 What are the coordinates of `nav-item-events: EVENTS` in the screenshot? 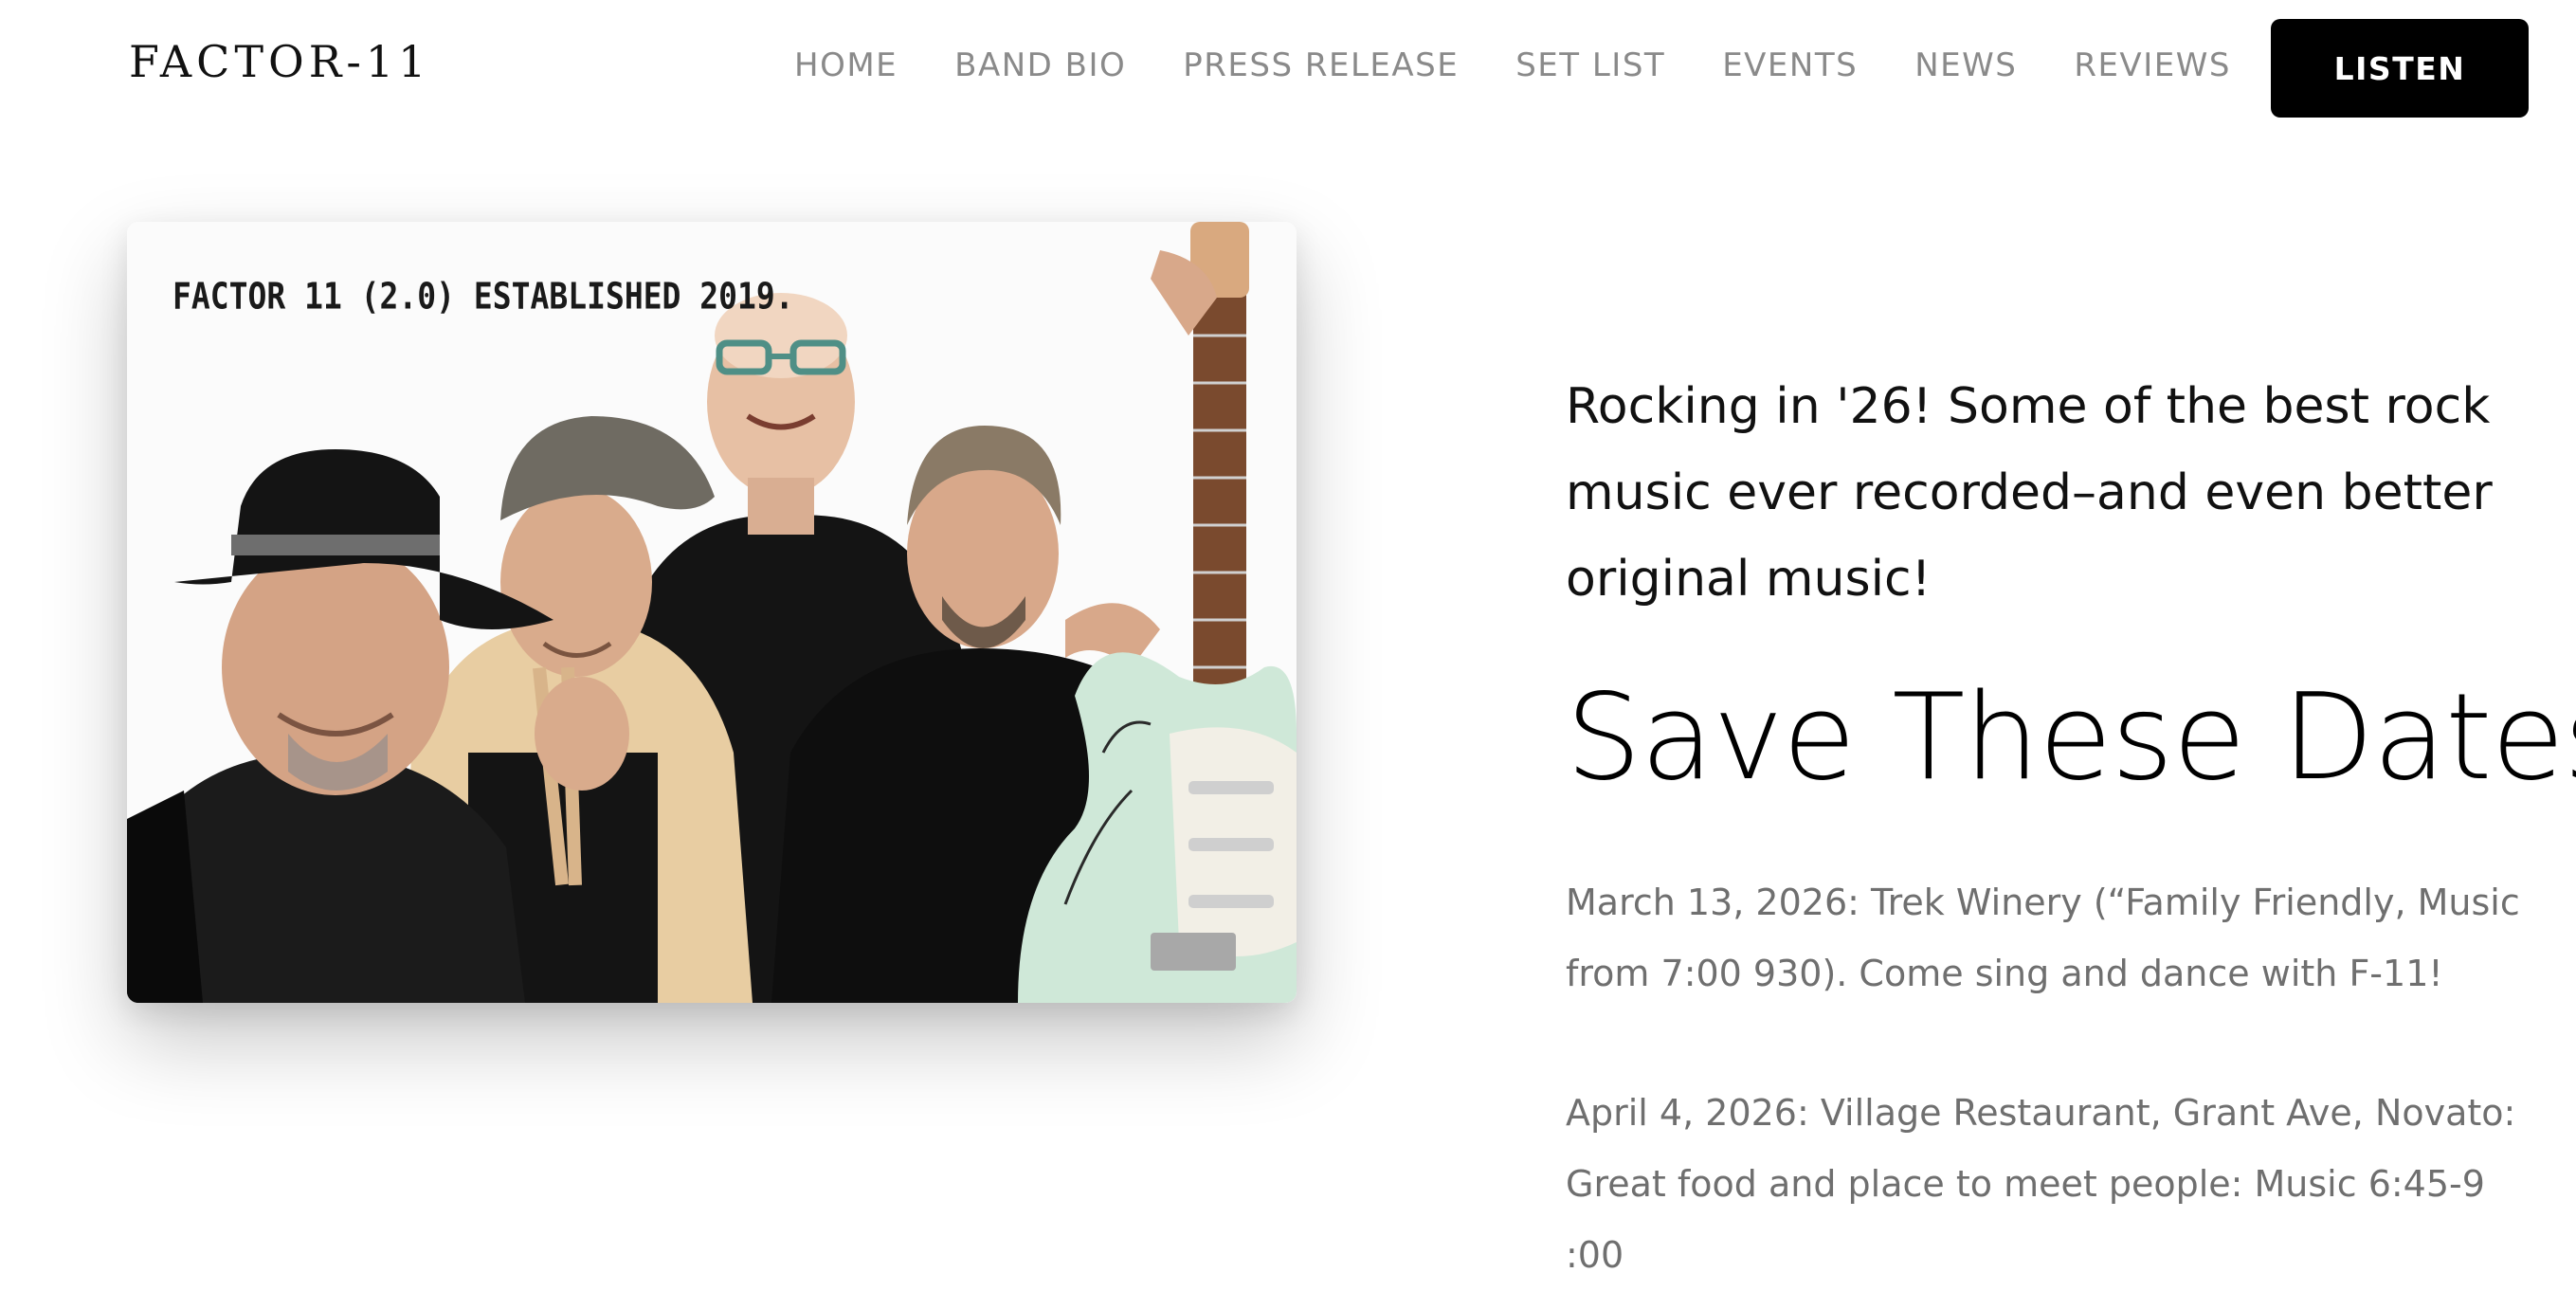 It's located at (1790, 65).